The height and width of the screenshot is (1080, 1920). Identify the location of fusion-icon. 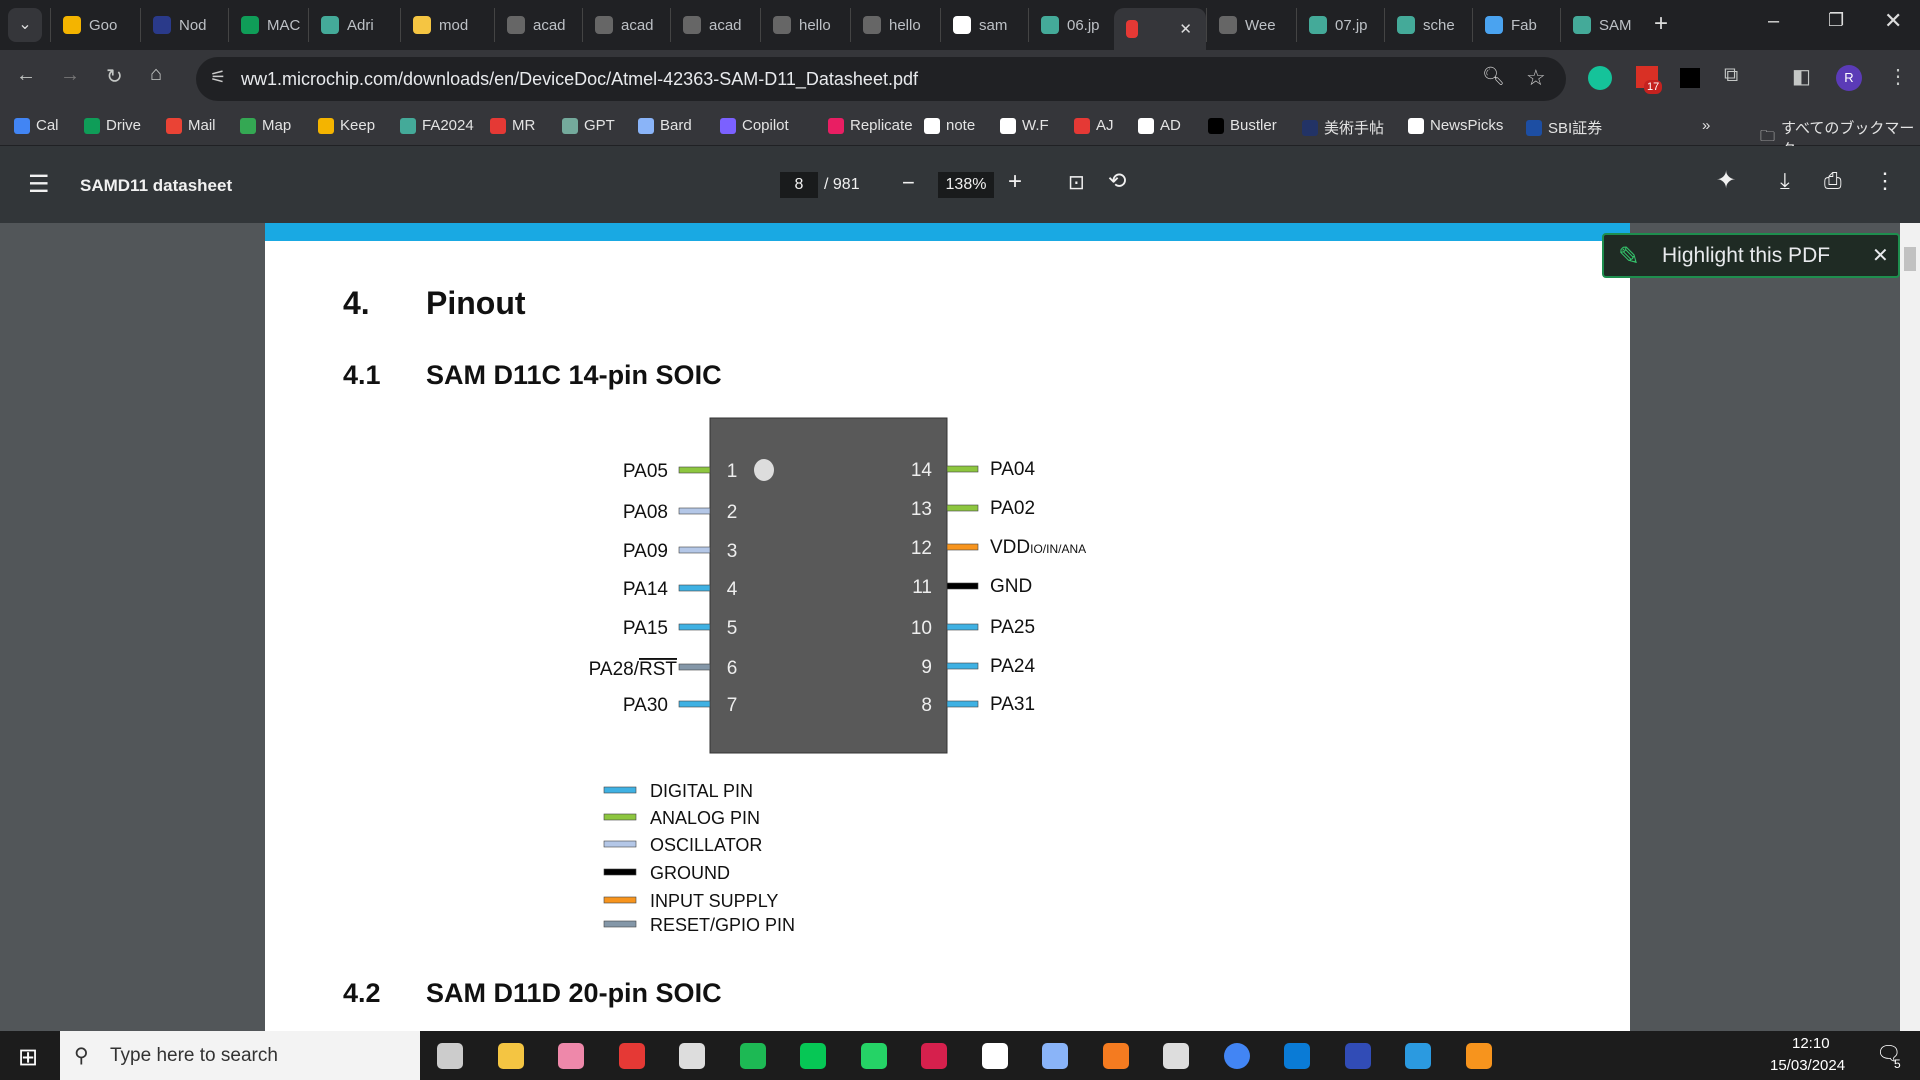
(1115, 1056).